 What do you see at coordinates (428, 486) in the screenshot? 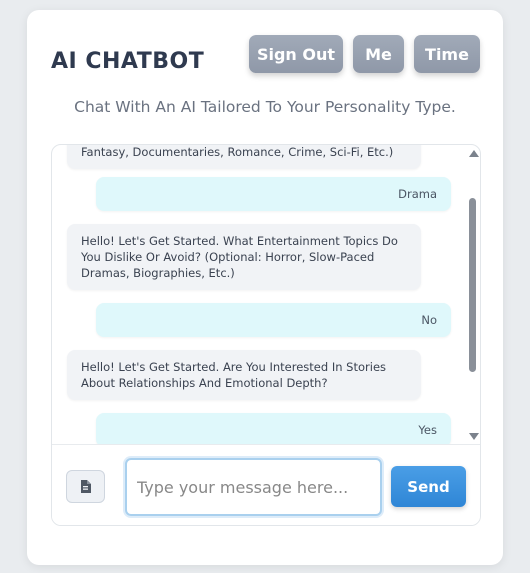
I see `send-button: Send` at bounding box center [428, 486].